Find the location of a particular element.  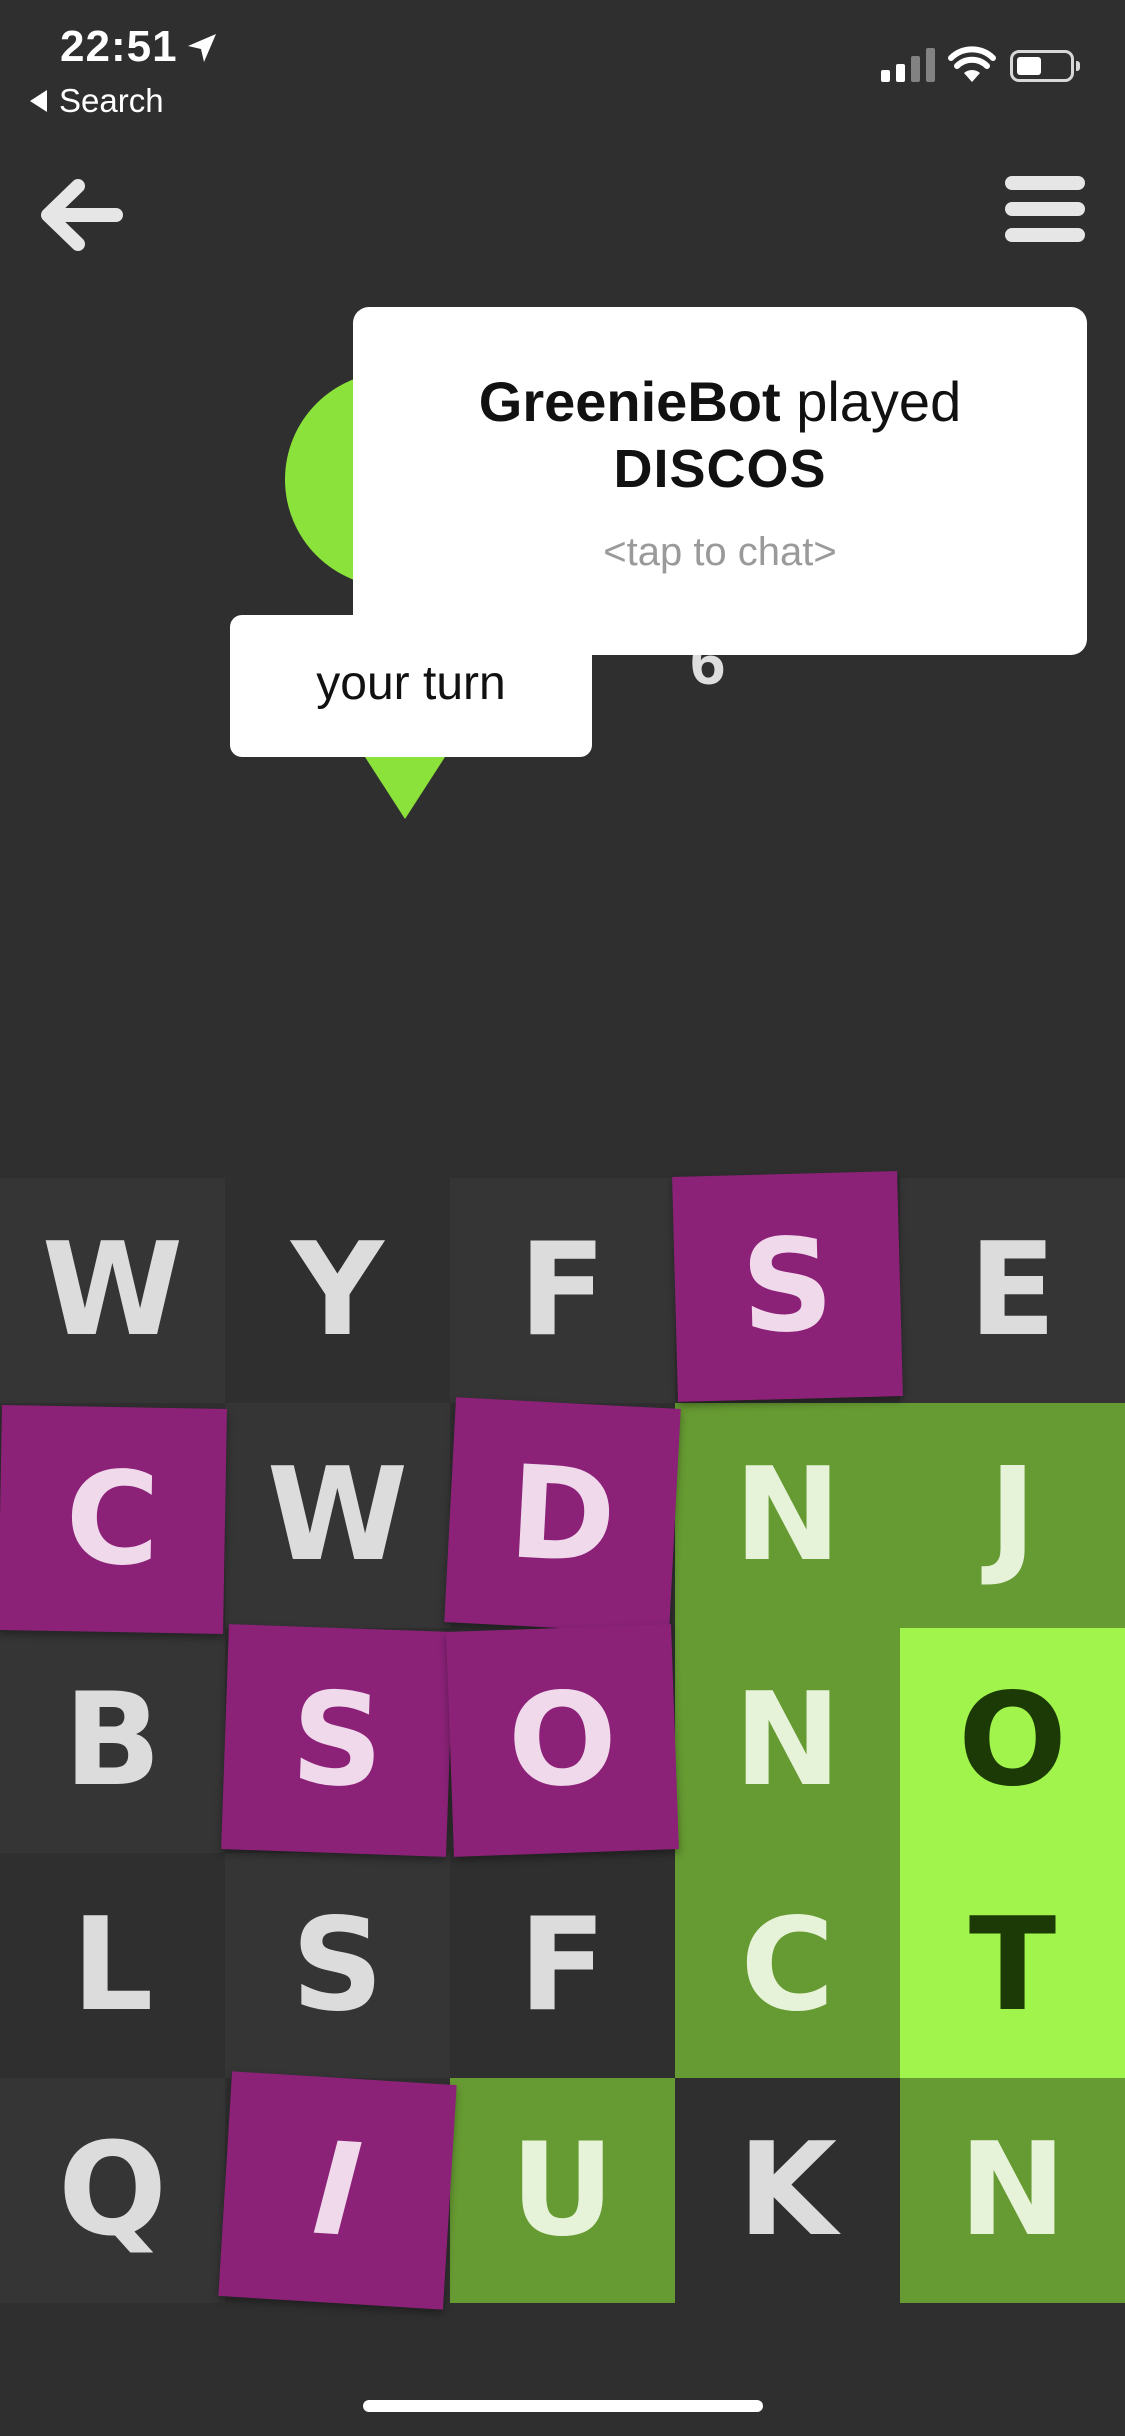

cellular-signal-icon is located at coordinates (908, 65).